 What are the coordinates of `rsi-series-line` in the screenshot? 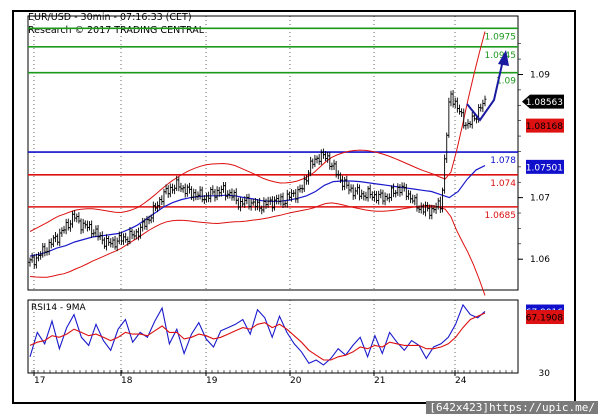 It's located at (257, 336).